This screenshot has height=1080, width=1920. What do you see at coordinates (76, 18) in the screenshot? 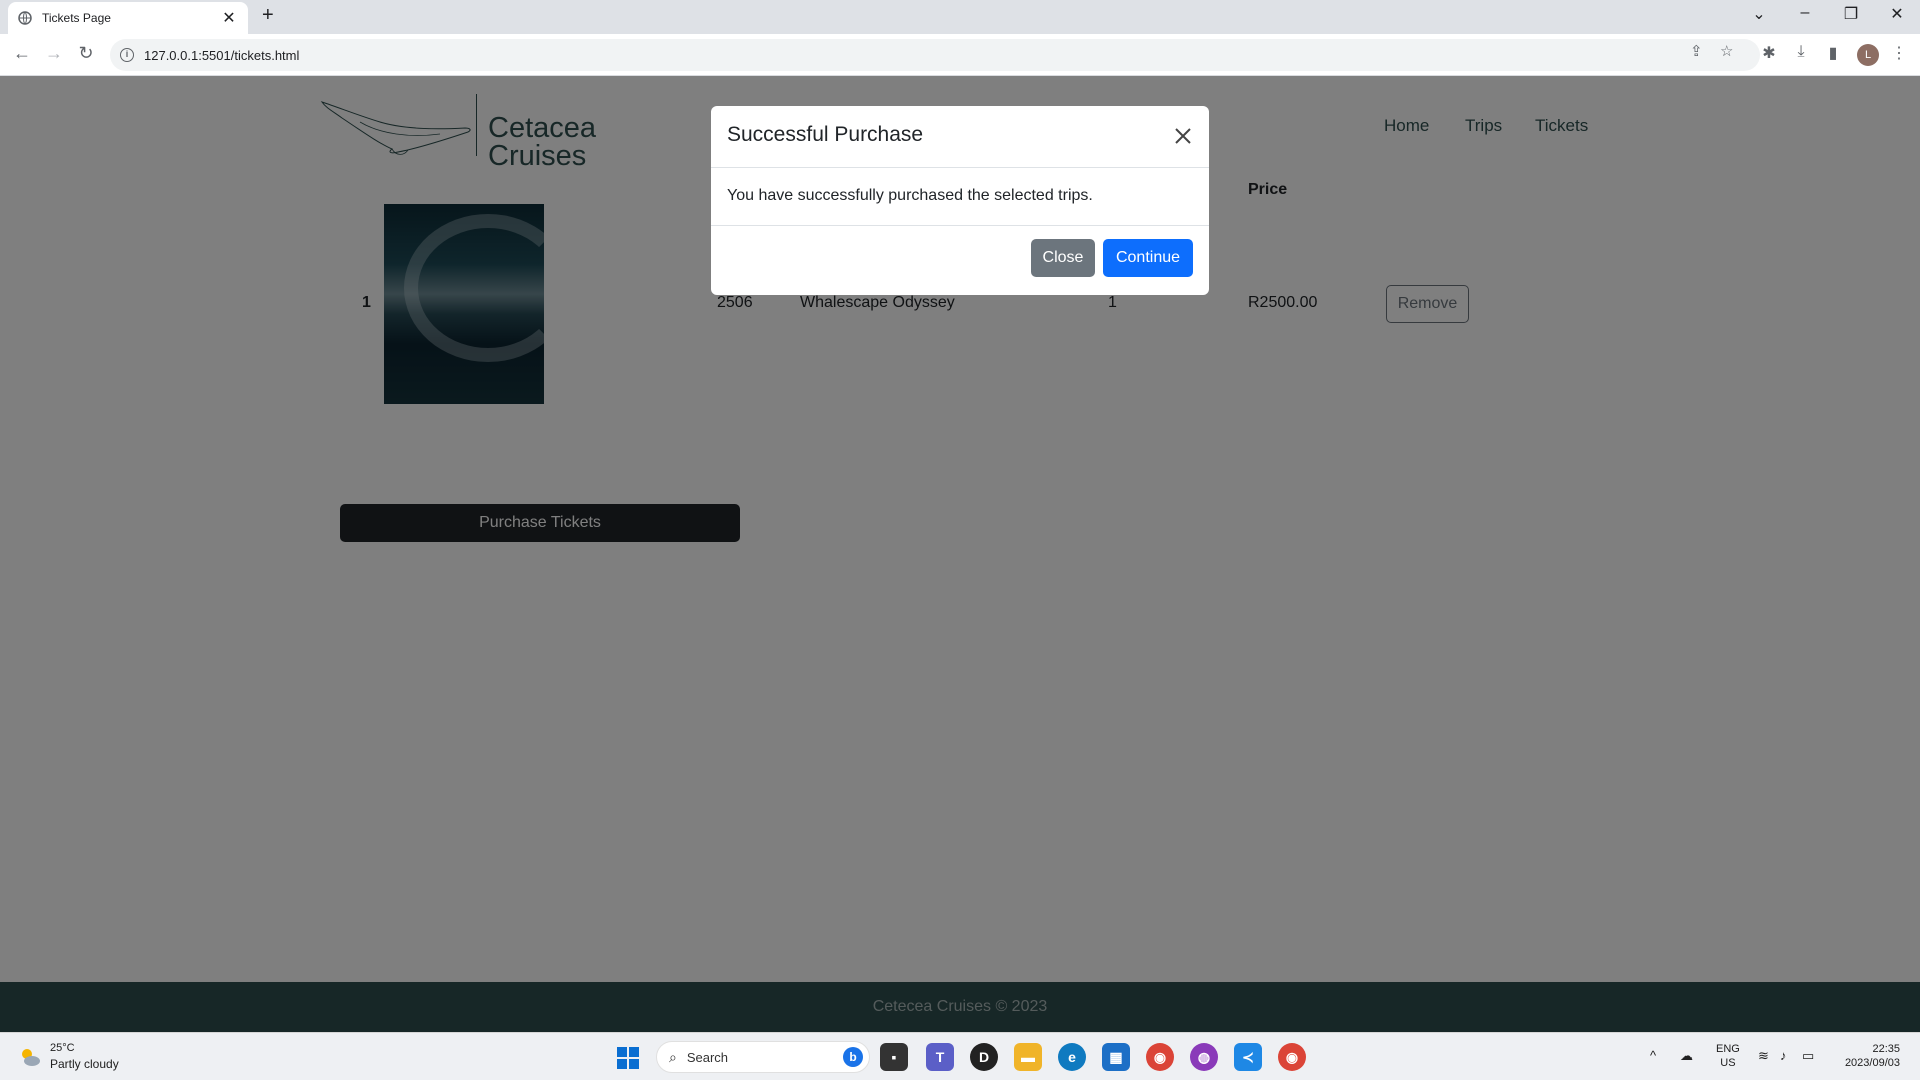
I see `tab-title: Tickets Page` at bounding box center [76, 18].